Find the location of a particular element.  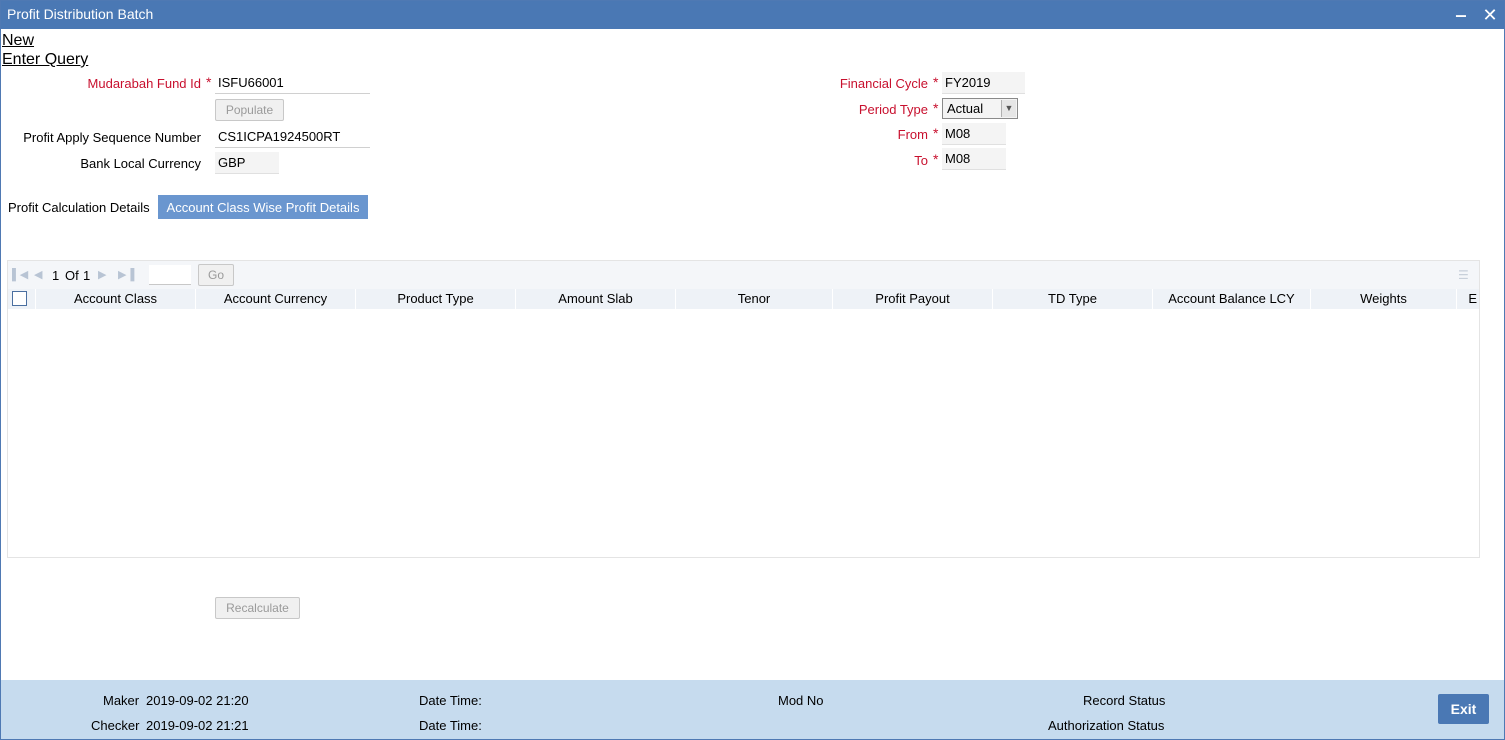

select-all-cell is located at coordinates (22, 299).